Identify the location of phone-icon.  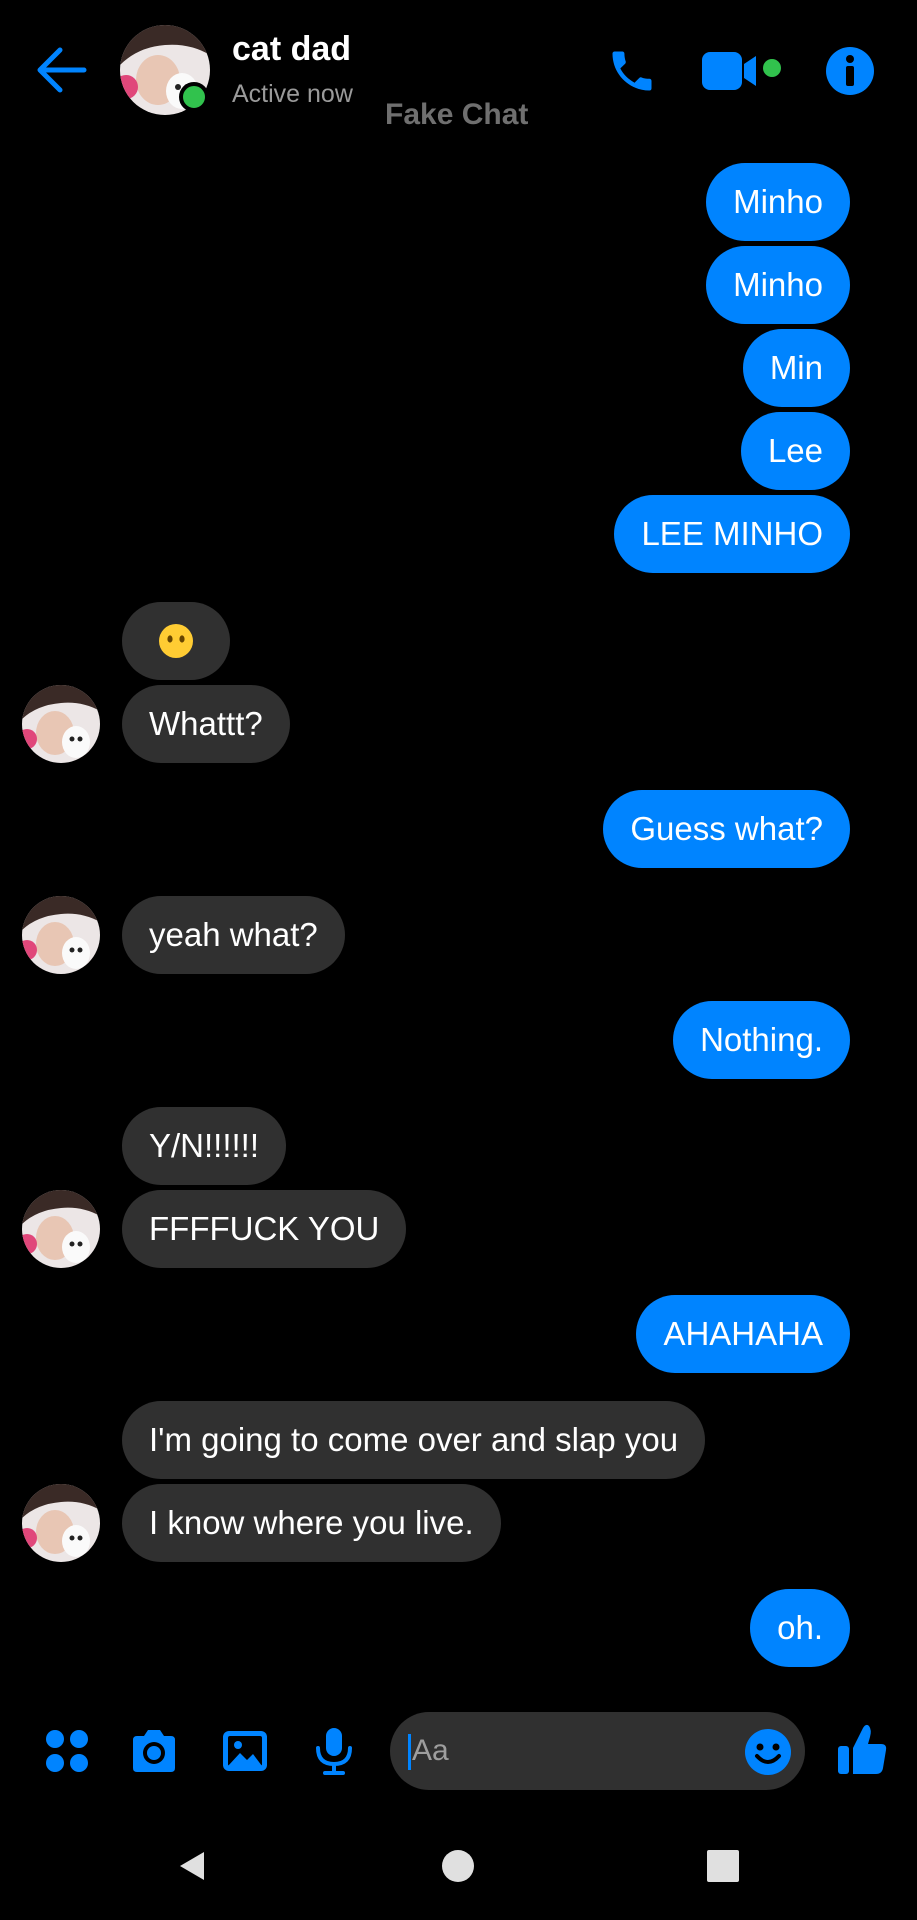
(632, 71).